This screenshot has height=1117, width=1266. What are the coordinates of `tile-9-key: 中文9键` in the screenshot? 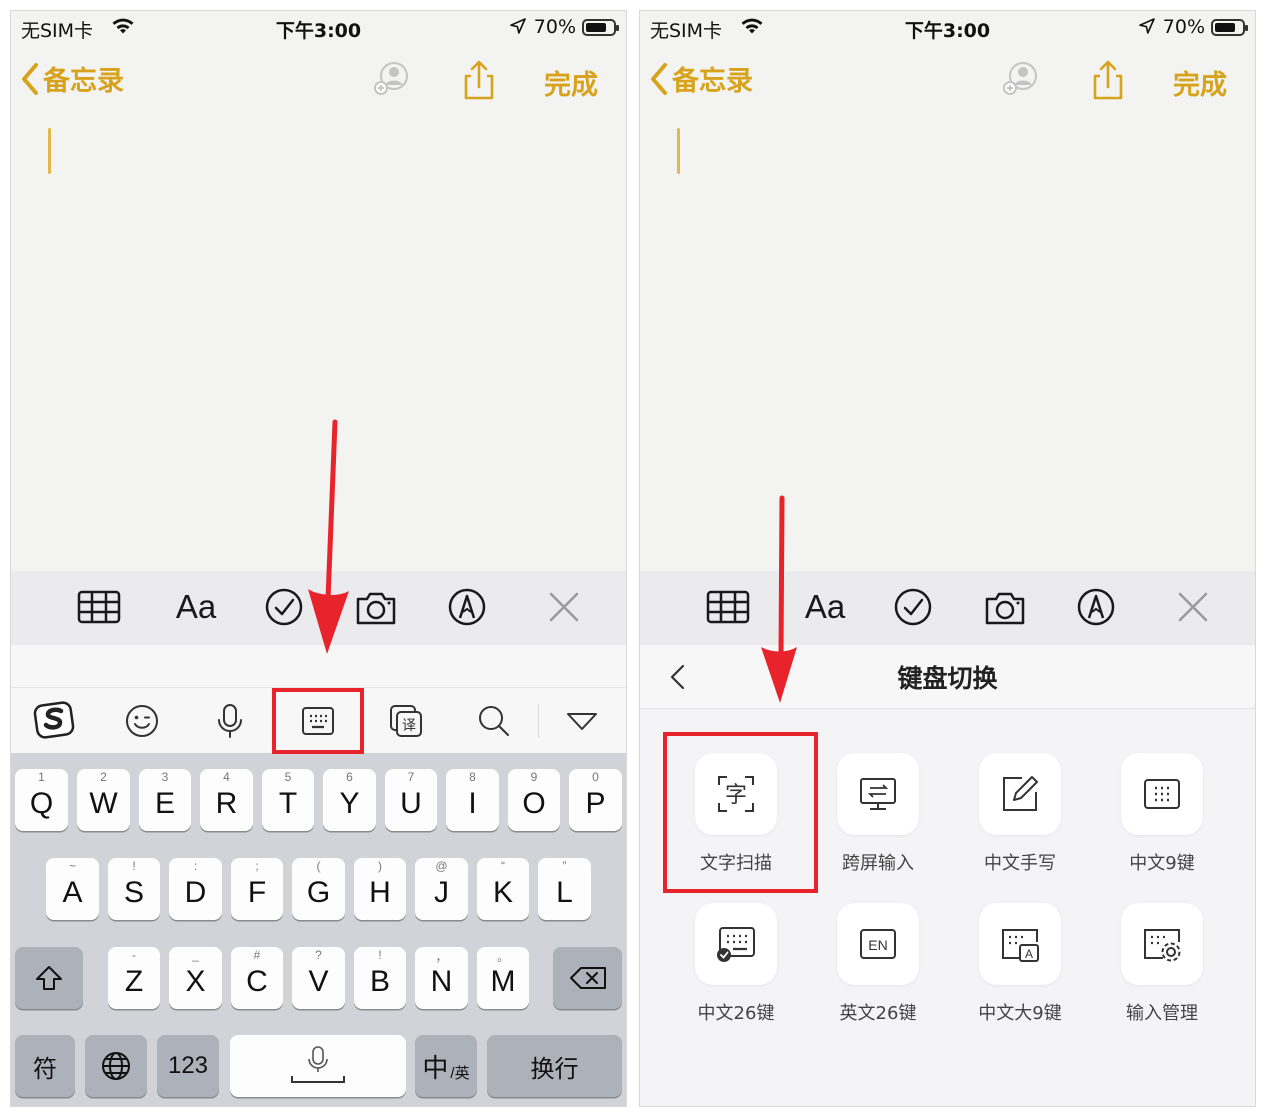 It's located at (1162, 814).